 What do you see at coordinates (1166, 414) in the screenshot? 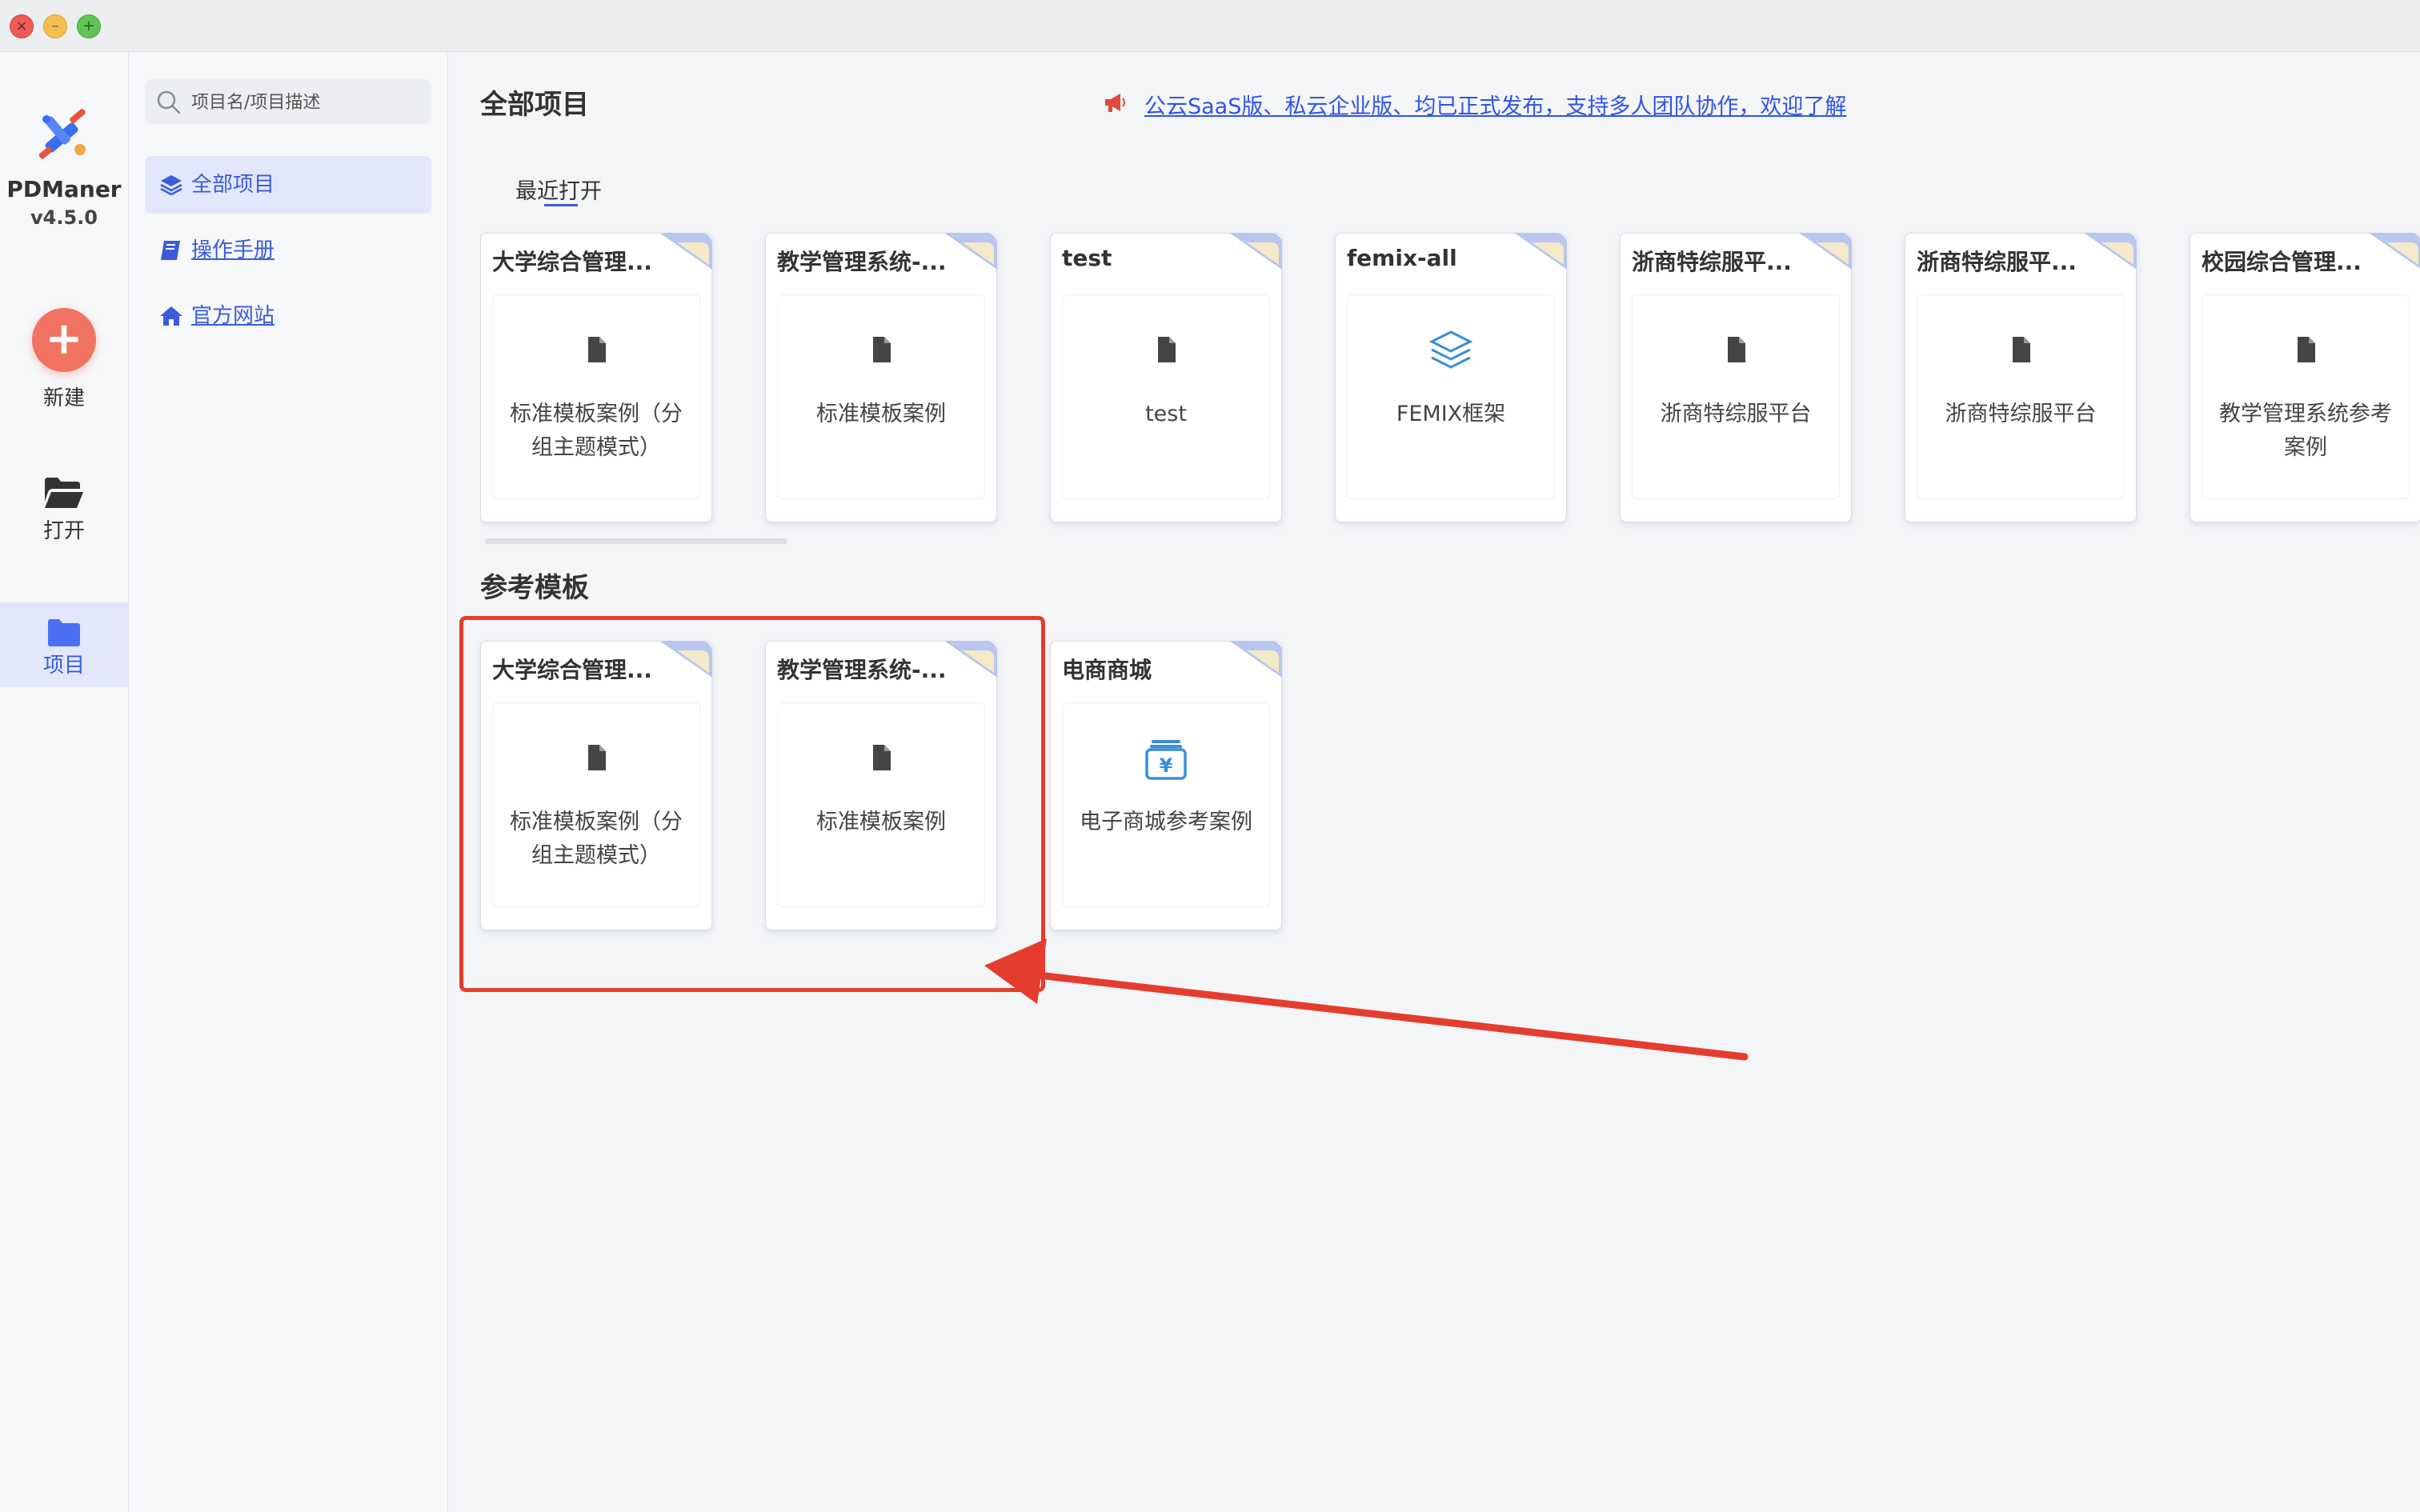
I see `card-description: test` at bounding box center [1166, 414].